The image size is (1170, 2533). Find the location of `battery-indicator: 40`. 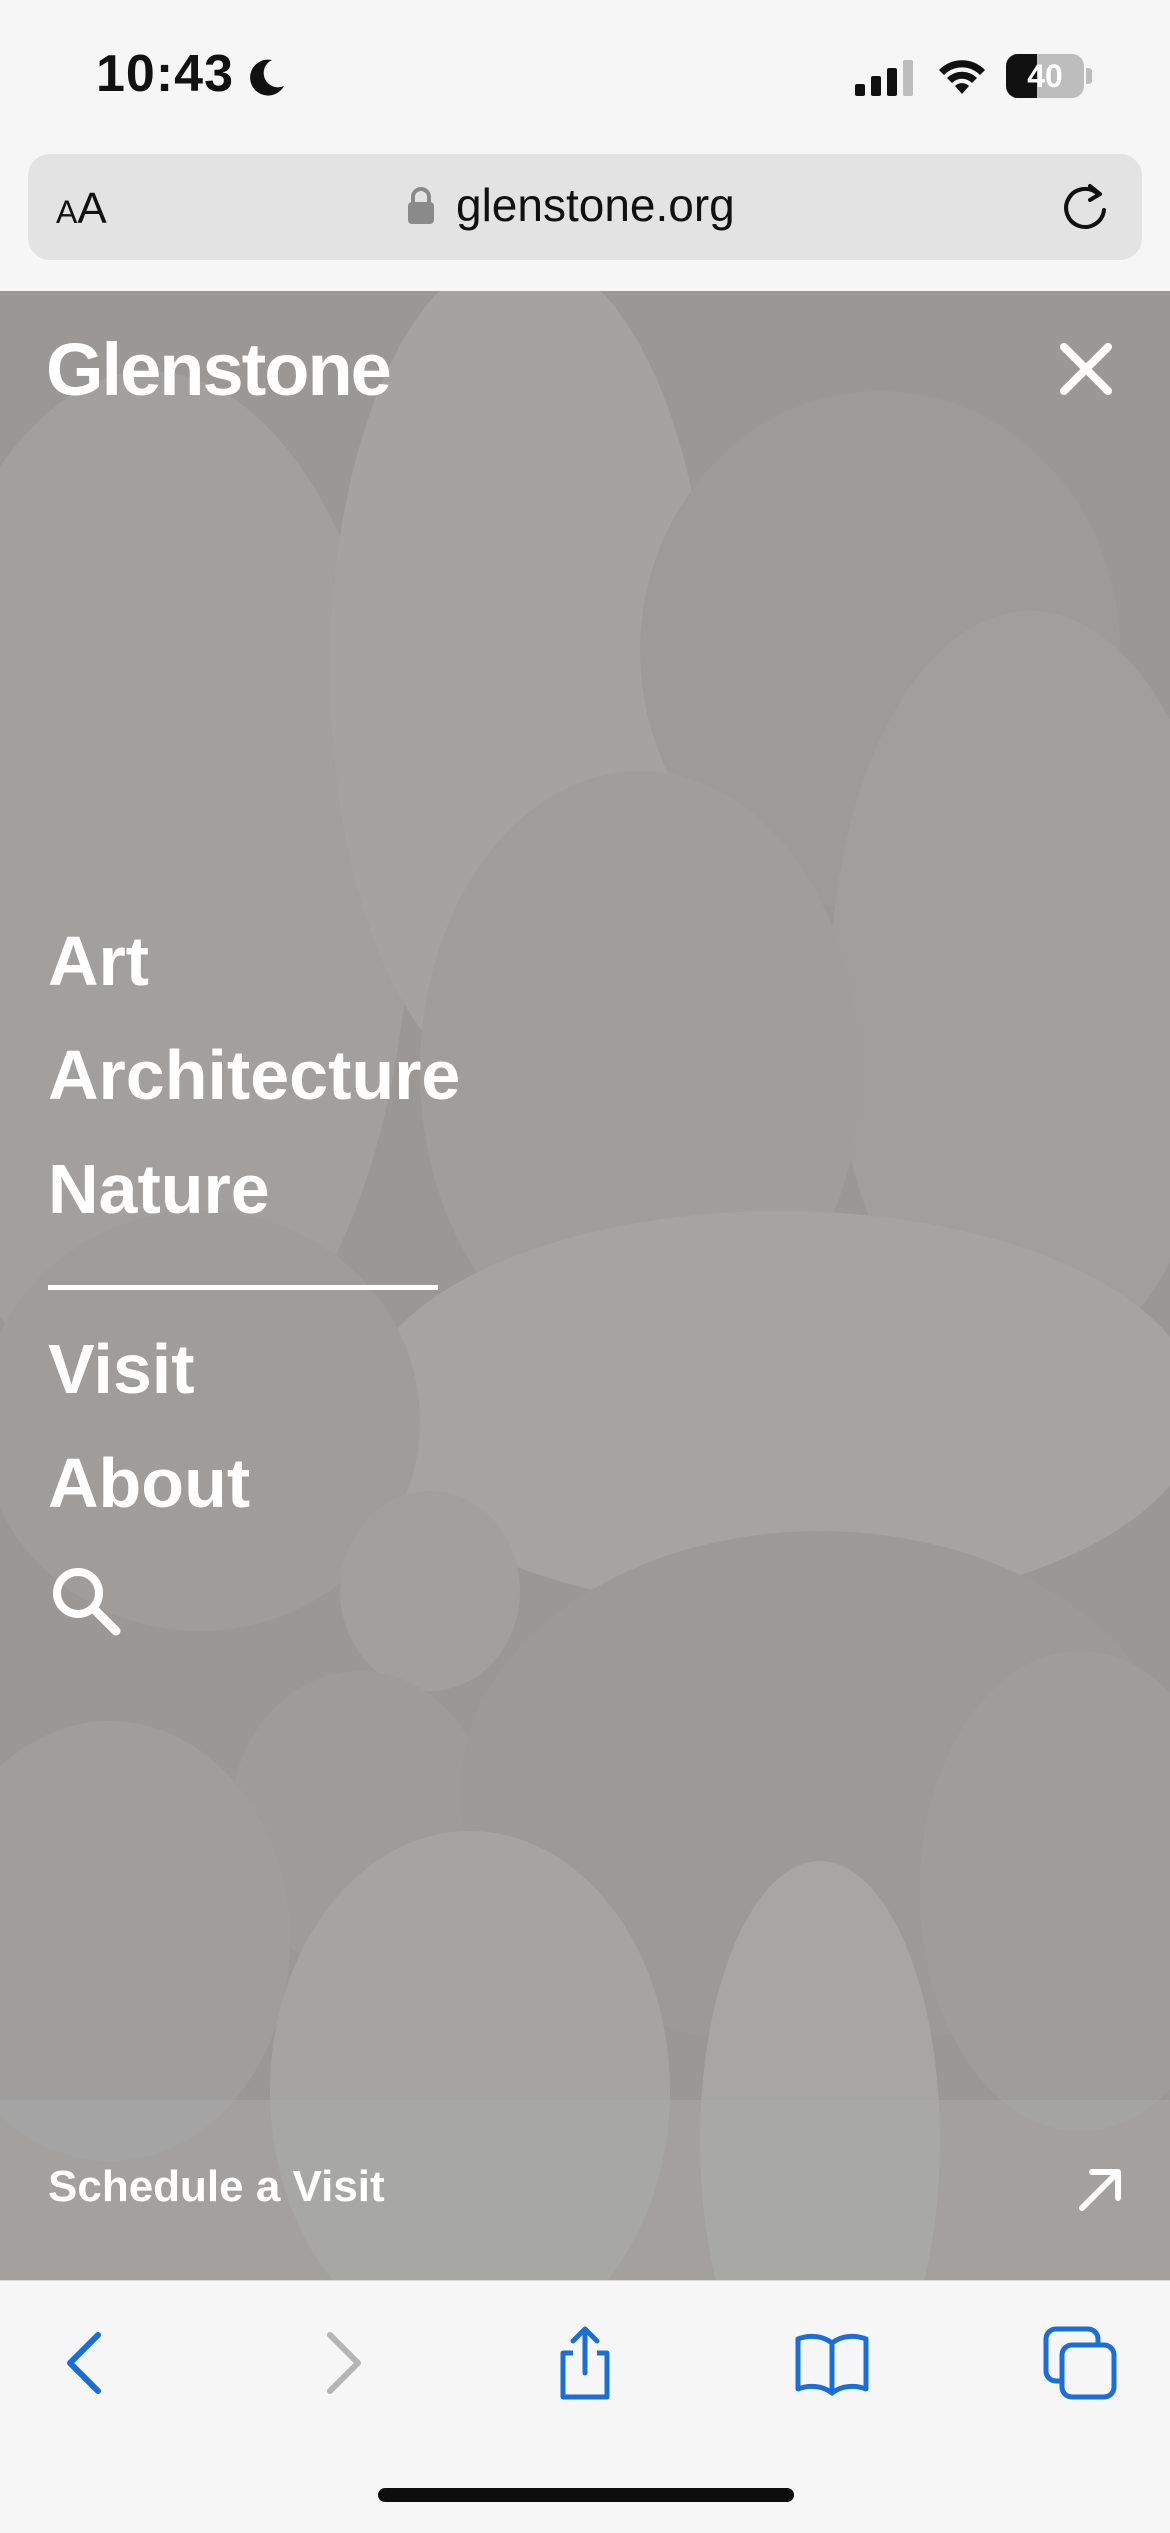

battery-indicator: 40 is located at coordinates (1049, 77).